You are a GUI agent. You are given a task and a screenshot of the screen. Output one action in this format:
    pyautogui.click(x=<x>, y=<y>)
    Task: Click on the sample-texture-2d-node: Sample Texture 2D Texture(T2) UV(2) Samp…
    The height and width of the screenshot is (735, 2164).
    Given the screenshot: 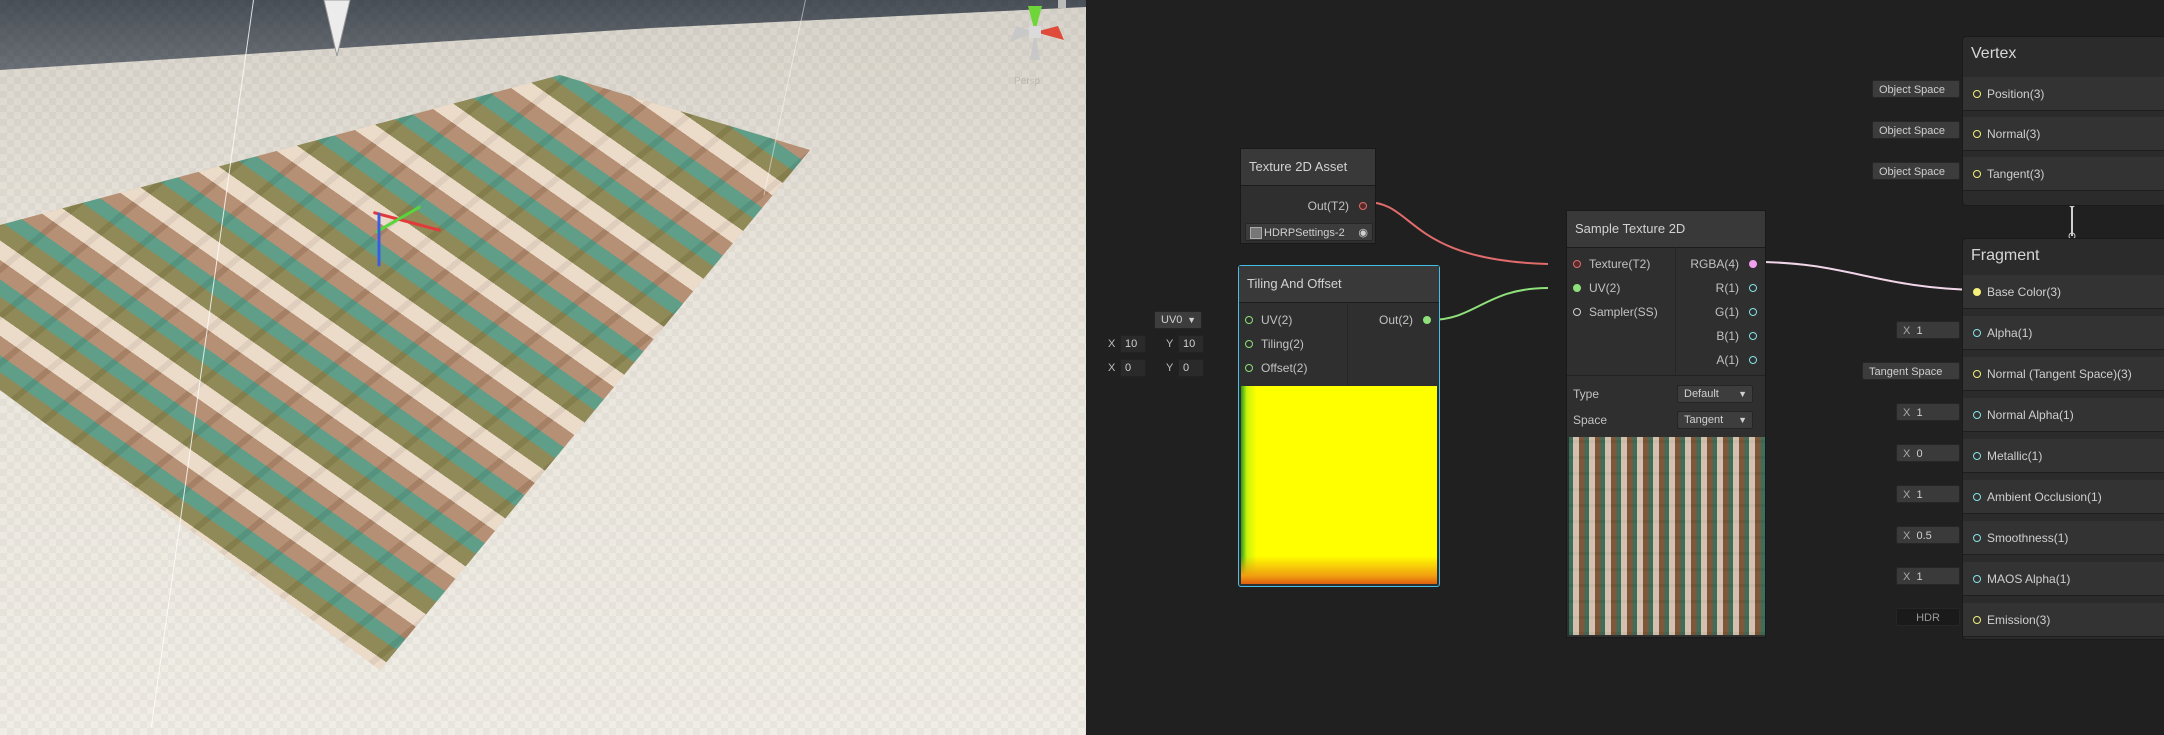 What is the action you would take?
    pyautogui.click(x=1666, y=424)
    